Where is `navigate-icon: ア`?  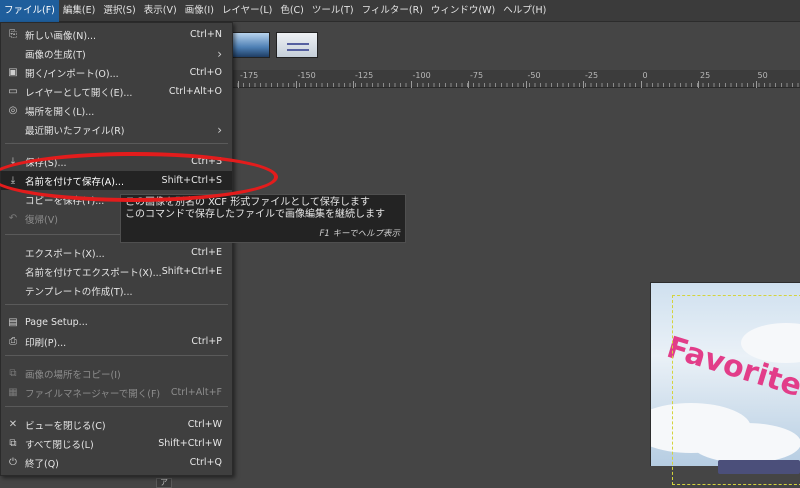
navigate-icon: ア is located at coordinates (164, 483).